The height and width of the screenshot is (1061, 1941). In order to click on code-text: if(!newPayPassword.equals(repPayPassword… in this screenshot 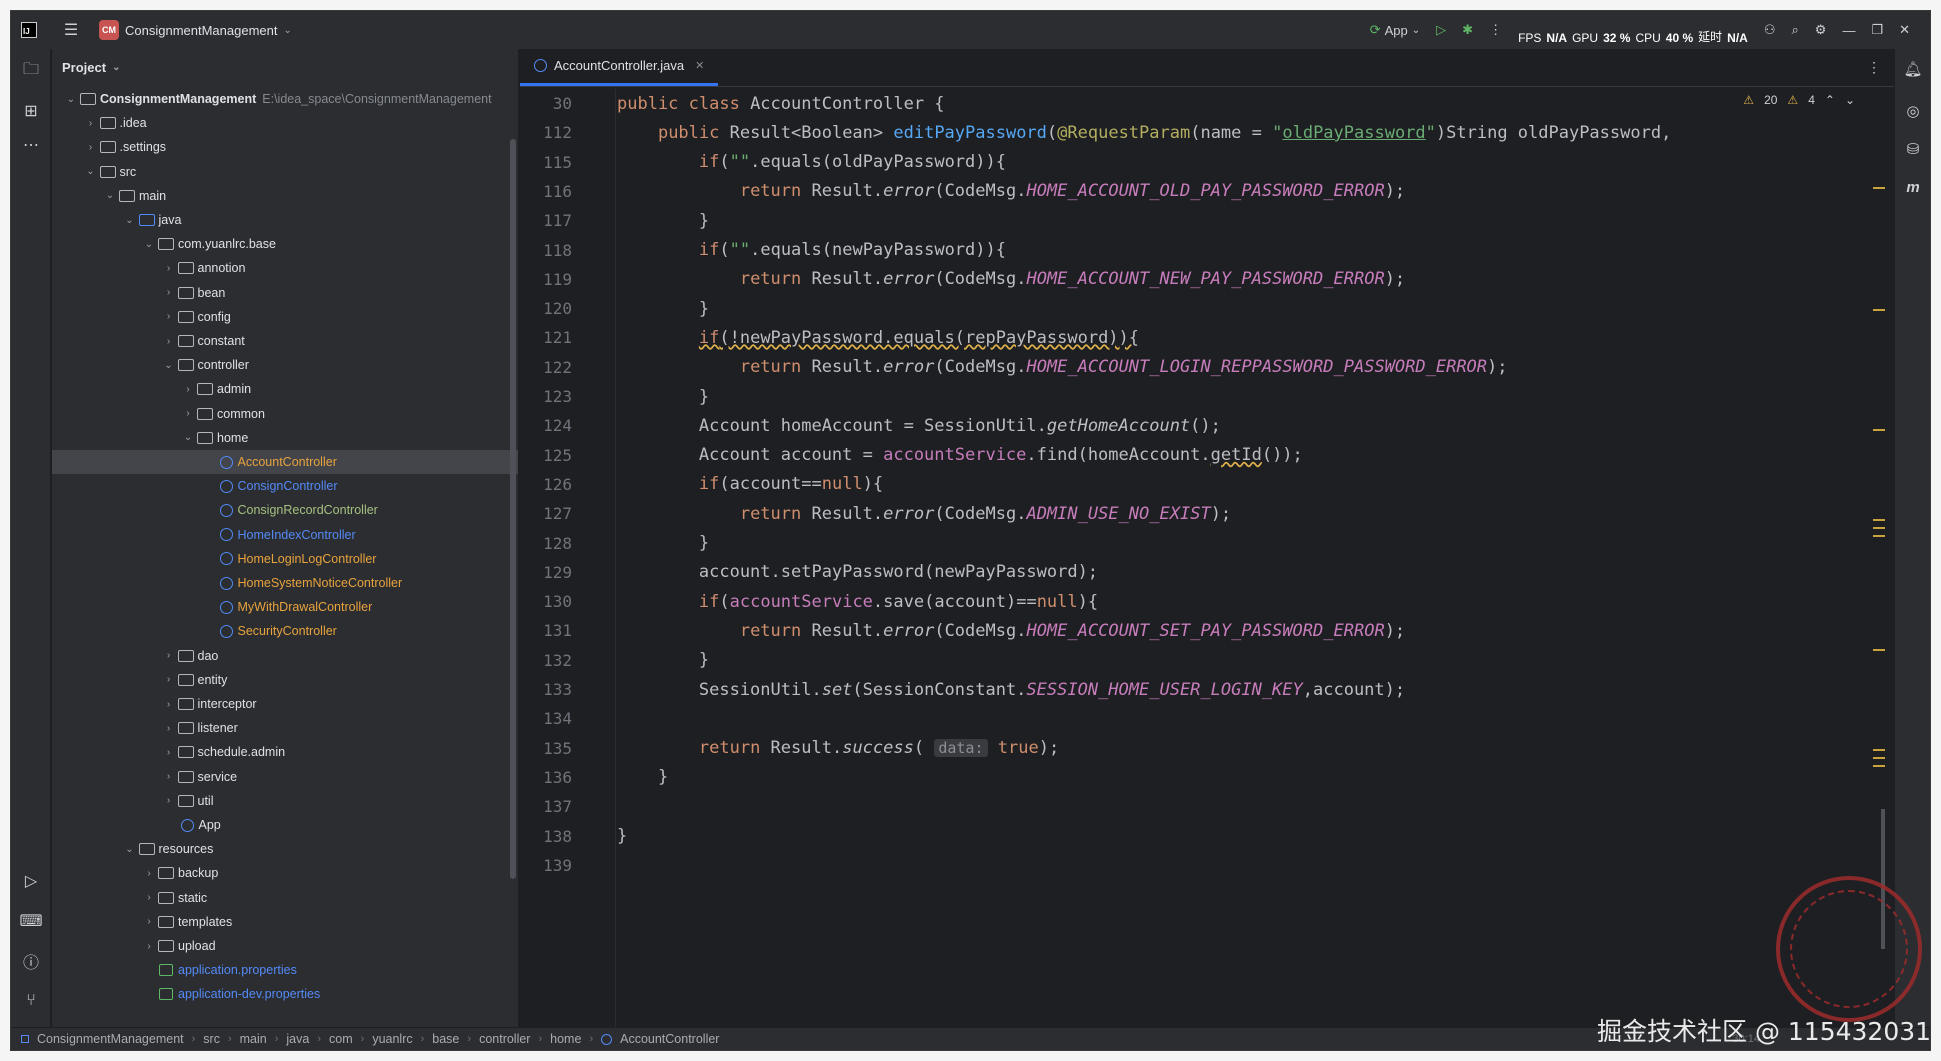, I will do `click(878, 338)`.